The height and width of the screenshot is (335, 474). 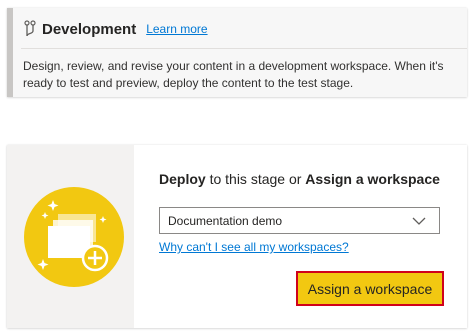 I want to click on workspace-add-illustration, so click(x=74, y=237).